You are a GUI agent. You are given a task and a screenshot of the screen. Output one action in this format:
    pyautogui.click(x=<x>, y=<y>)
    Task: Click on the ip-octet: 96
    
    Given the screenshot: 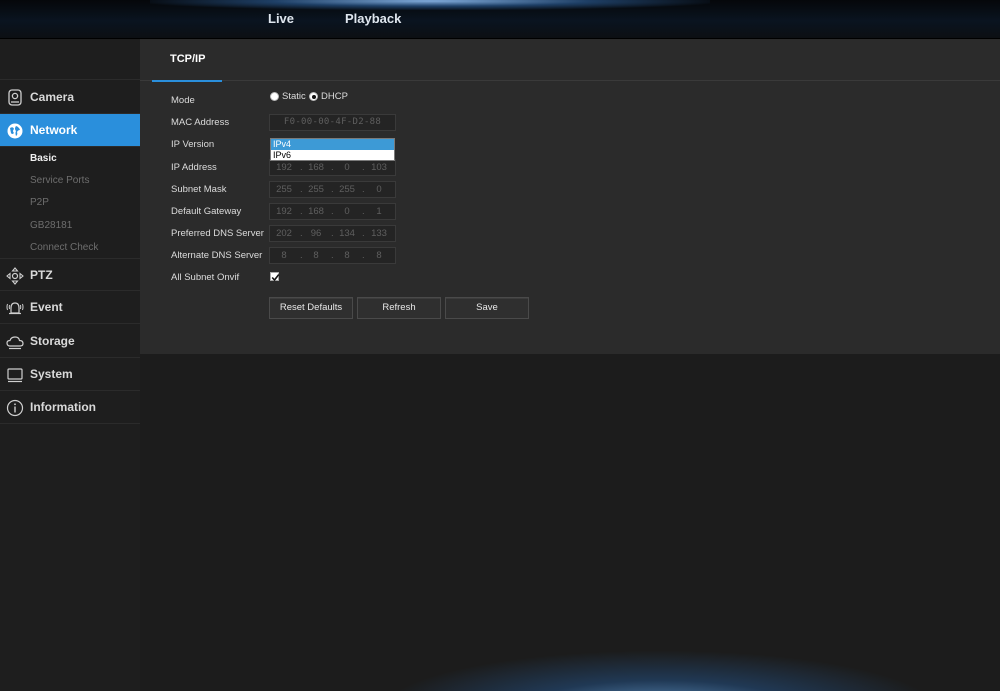 What is the action you would take?
    pyautogui.click(x=316, y=233)
    